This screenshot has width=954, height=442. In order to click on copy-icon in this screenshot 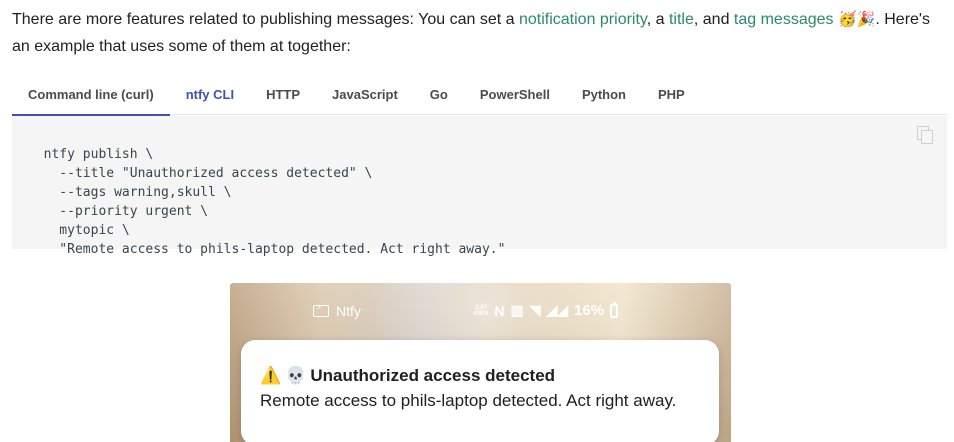, I will do `click(925, 135)`.